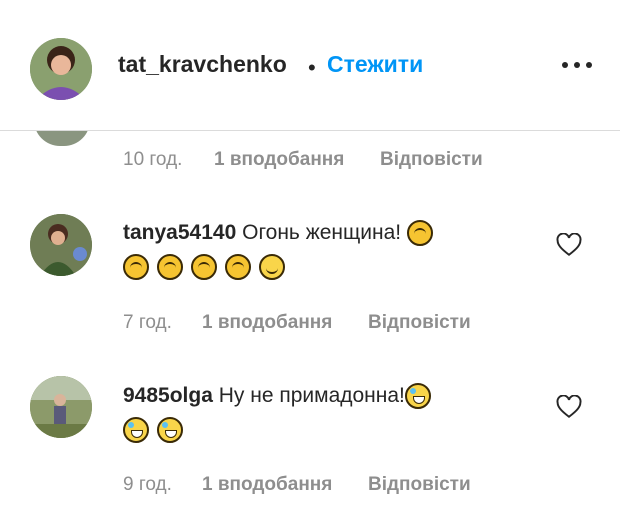 This screenshot has height=528, width=620. What do you see at coordinates (168, 395) in the screenshot?
I see `commenter-username: 9485olga` at bounding box center [168, 395].